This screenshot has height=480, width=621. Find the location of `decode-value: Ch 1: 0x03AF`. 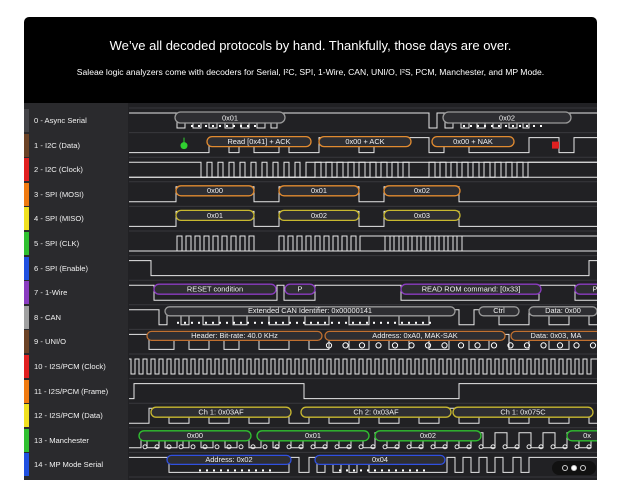

decode-value: Ch 1: 0x03AF is located at coordinates (221, 412).